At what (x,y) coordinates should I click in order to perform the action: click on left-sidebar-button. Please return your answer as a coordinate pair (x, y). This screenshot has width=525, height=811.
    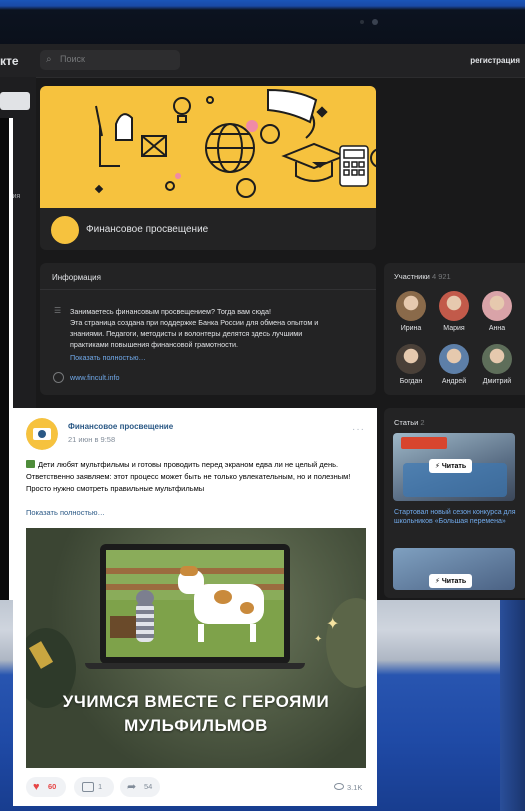
    Looking at the image, I should click on (15, 101).